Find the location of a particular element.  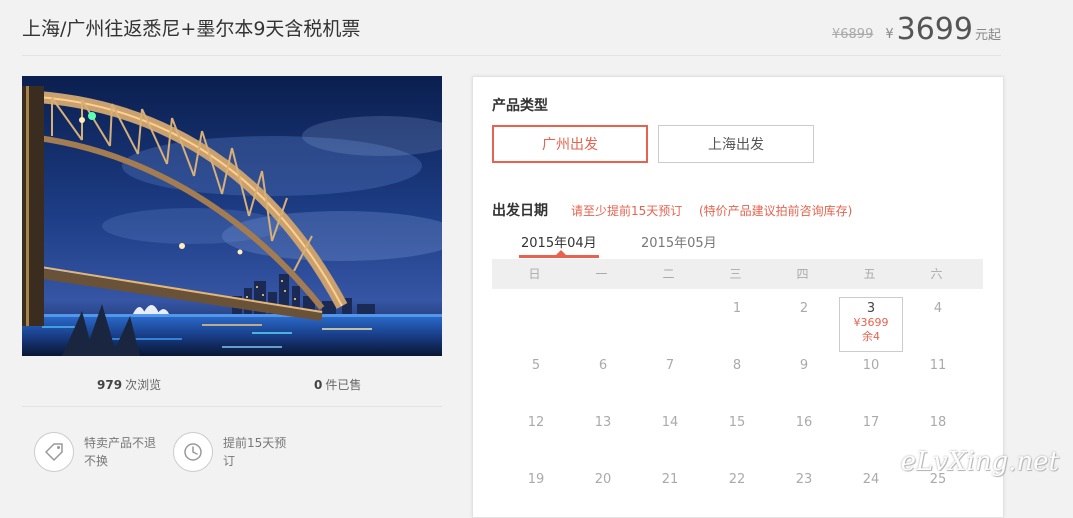

calendar-day: 19 is located at coordinates (536, 479).